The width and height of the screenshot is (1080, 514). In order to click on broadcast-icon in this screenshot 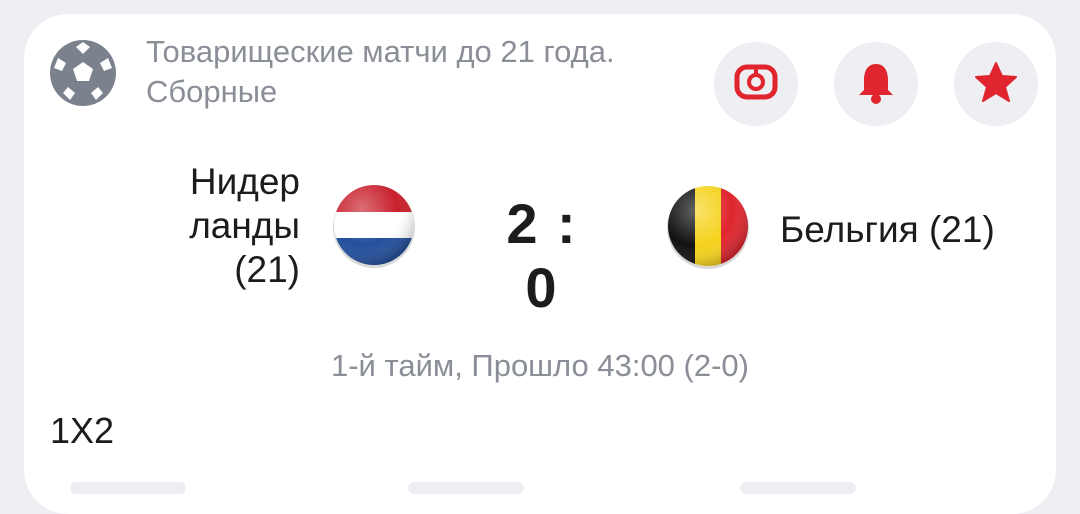, I will do `click(756, 84)`.